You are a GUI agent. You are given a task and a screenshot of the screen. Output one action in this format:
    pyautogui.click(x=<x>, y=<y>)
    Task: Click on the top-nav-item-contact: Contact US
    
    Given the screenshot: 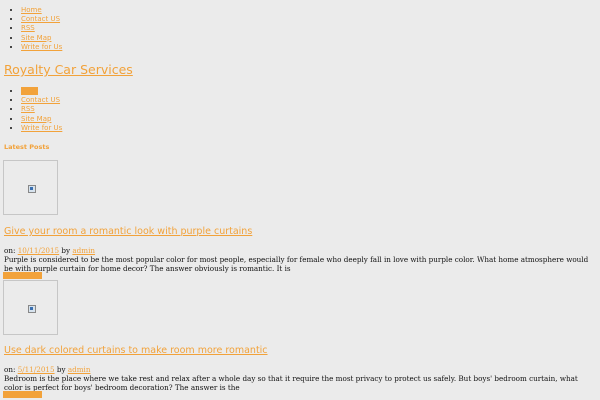 What is the action you would take?
    pyautogui.click(x=41, y=19)
    